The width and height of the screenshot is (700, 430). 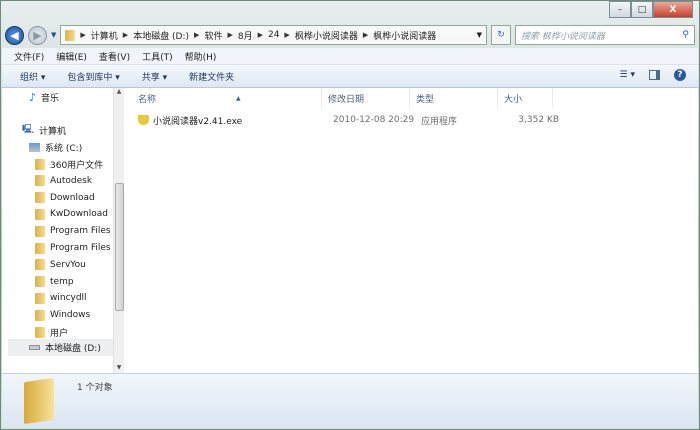 What do you see at coordinates (366, 98) in the screenshot?
I see `column-header-modified: 修改日期` at bounding box center [366, 98].